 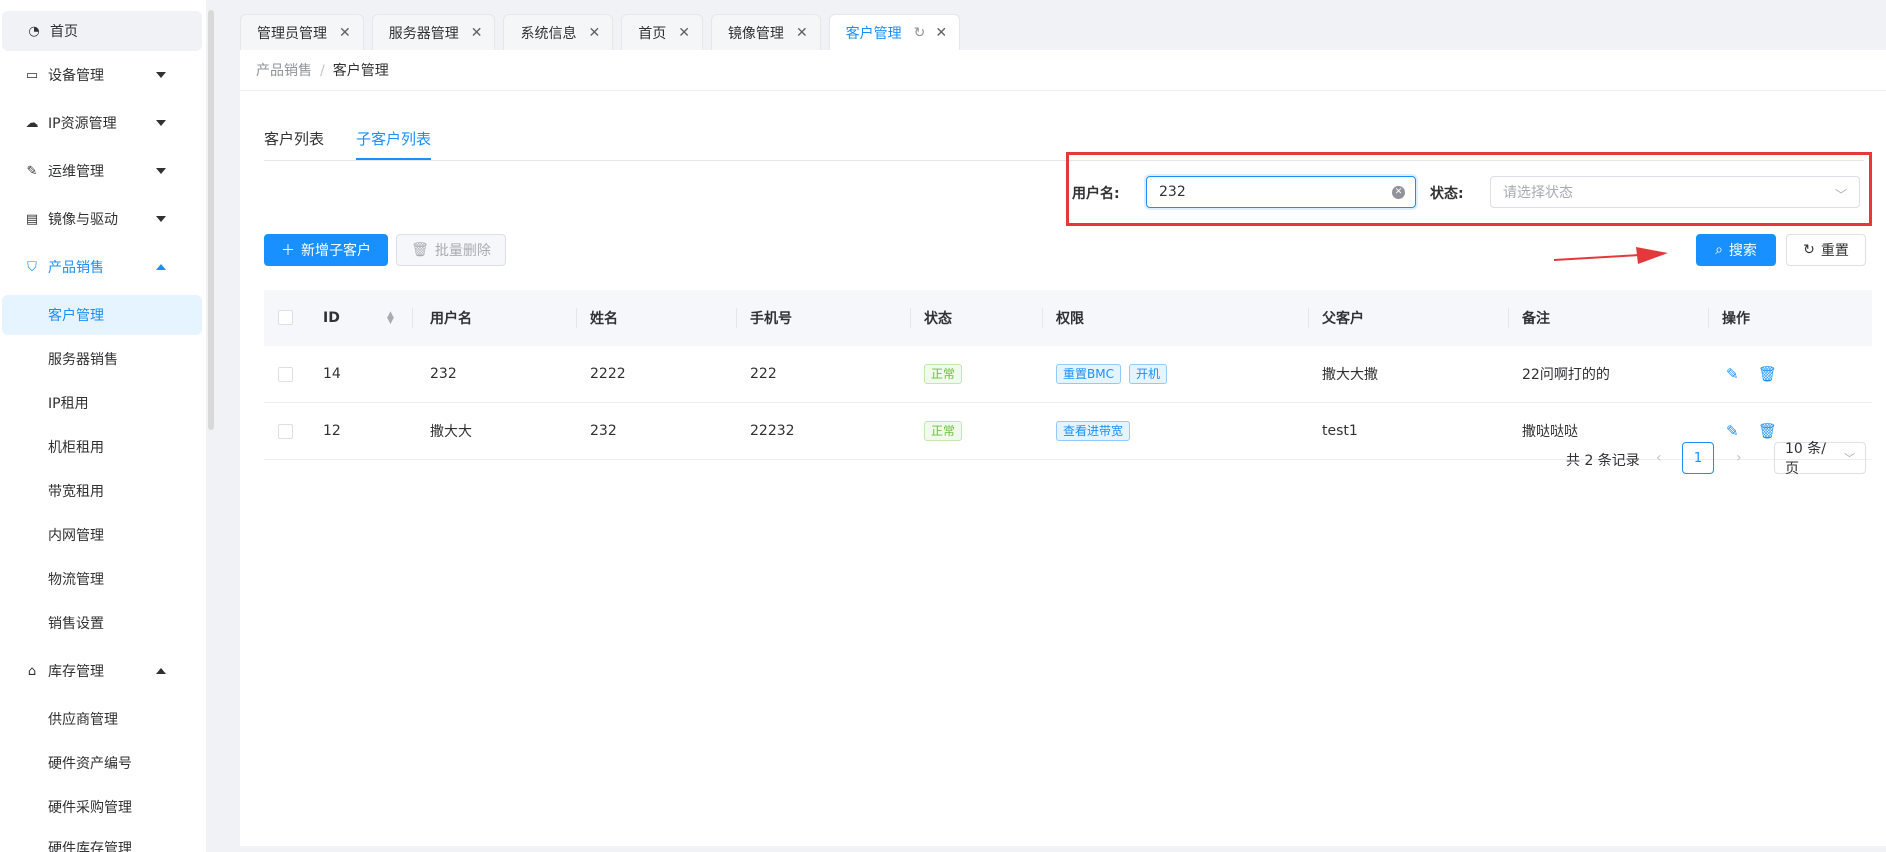 I want to click on search-button: ⌕ 搜索, so click(x=1736, y=250).